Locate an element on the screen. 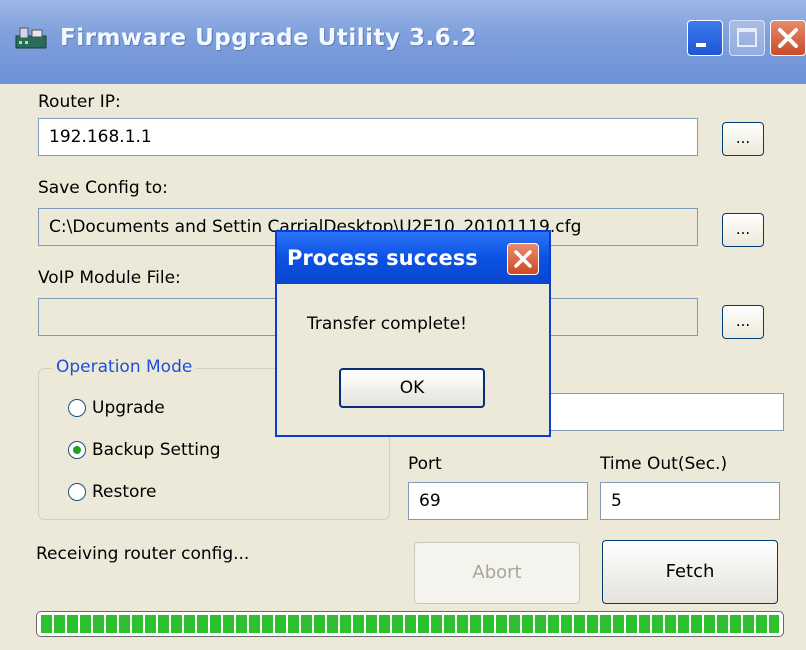 This screenshot has width=806, height=650. radio-upgrade: Upgrade is located at coordinates (116, 408).